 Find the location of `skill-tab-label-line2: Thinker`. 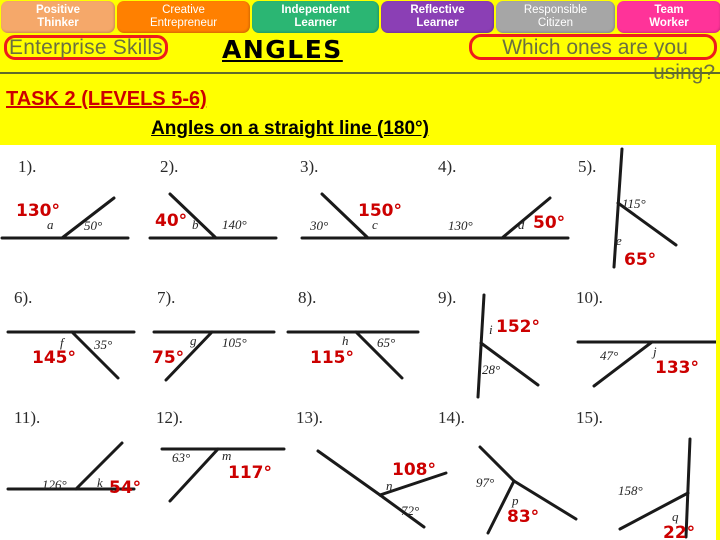

skill-tab-label-line2: Thinker is located at coordinates (58, 22).